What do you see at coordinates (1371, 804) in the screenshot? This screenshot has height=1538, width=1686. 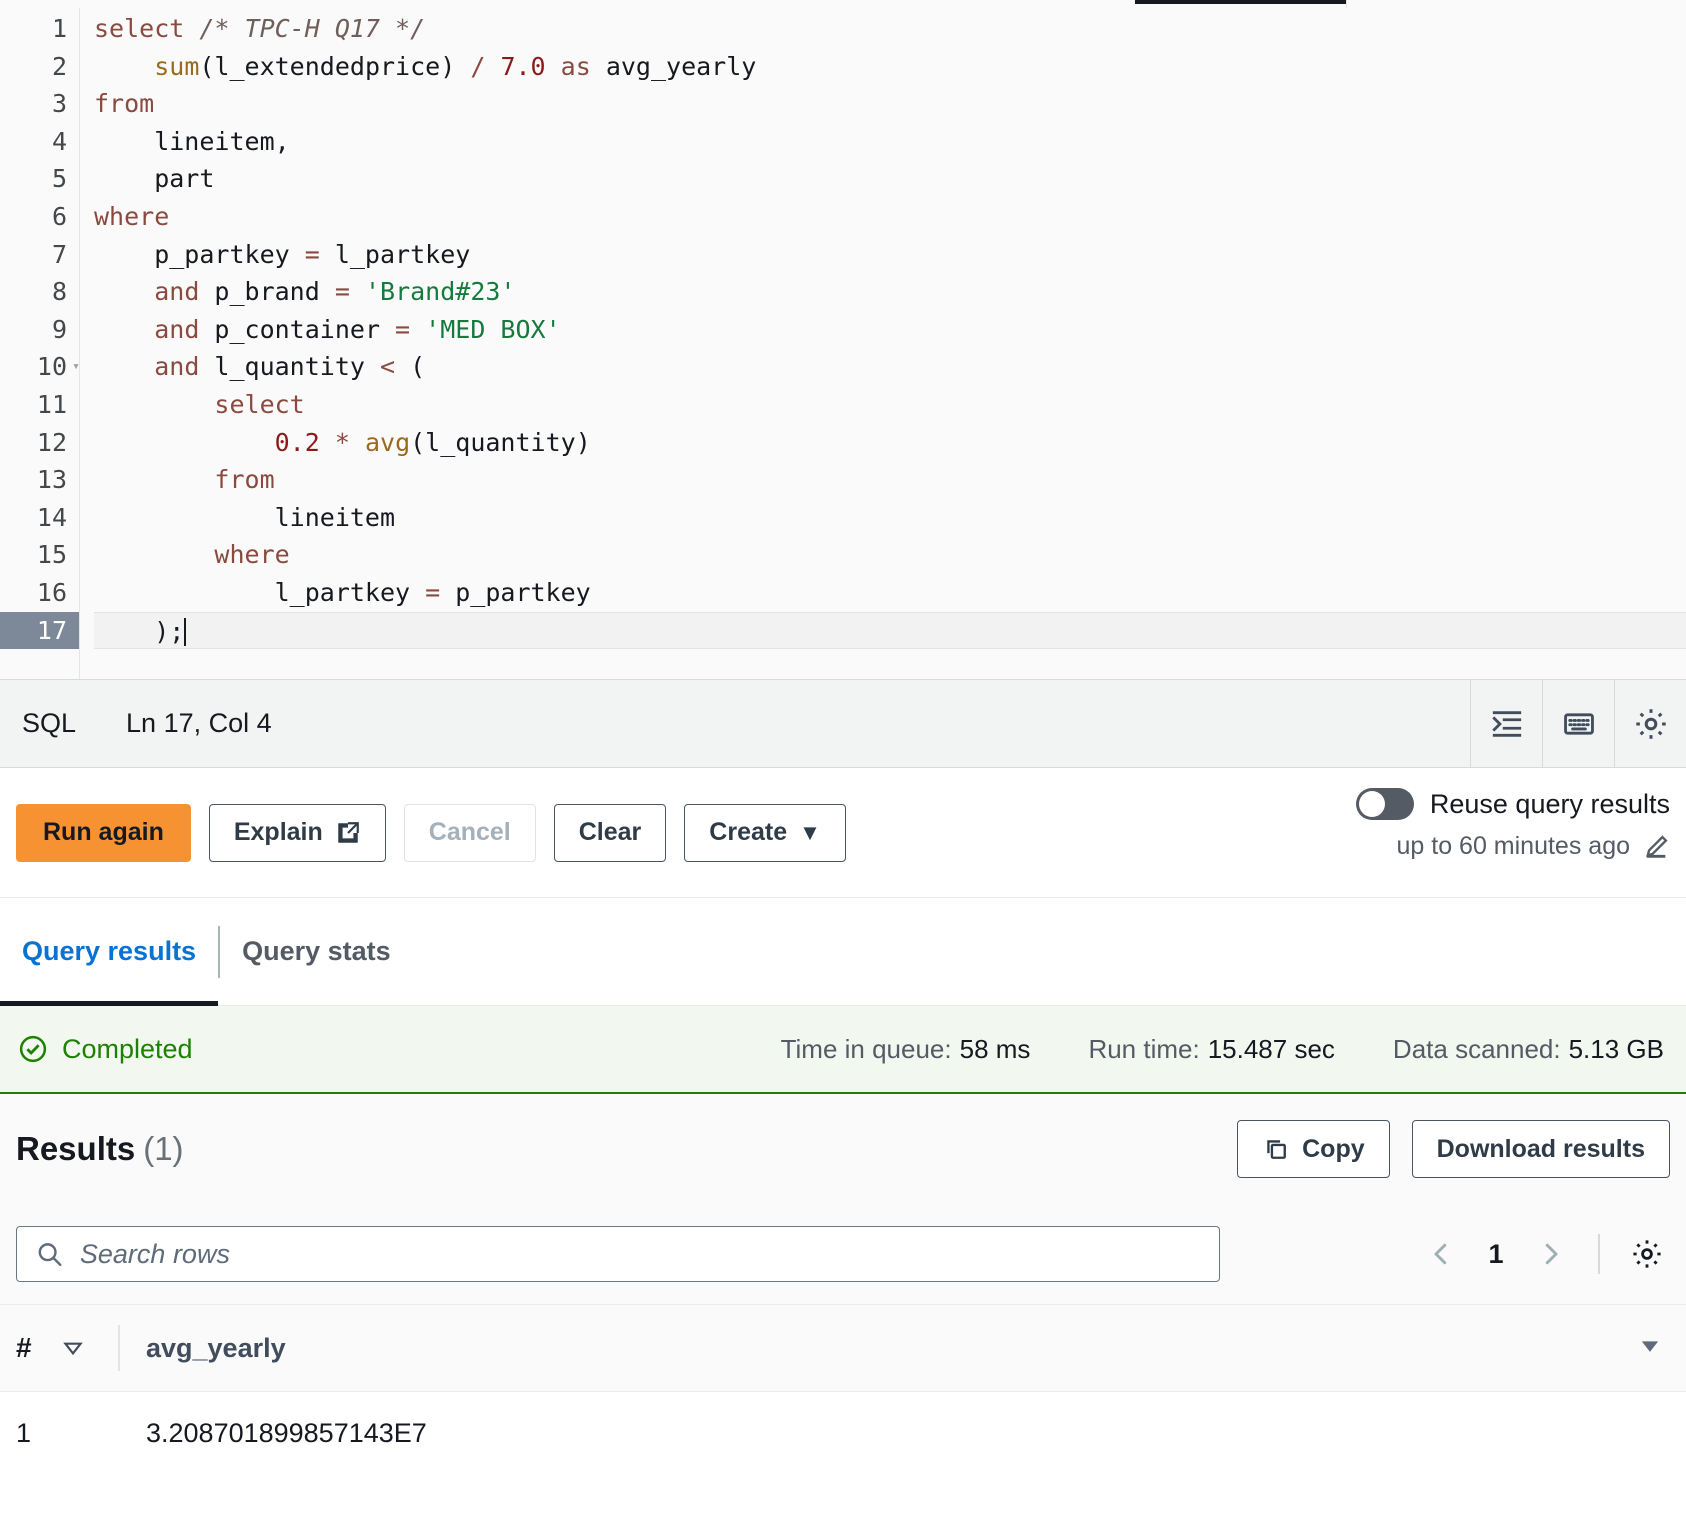 I see `toggle-knob` at bounding box center [1371, 804].